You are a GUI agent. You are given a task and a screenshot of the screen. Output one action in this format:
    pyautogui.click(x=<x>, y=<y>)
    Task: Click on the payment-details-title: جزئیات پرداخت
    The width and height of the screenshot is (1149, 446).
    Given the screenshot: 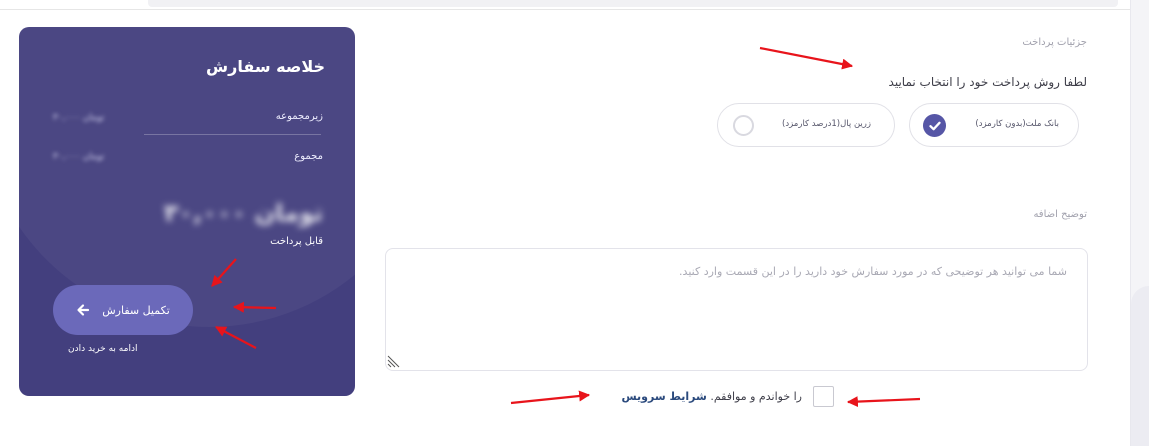 What is the action you would take?
    pyautogui.click(x=1054, y=42)
    